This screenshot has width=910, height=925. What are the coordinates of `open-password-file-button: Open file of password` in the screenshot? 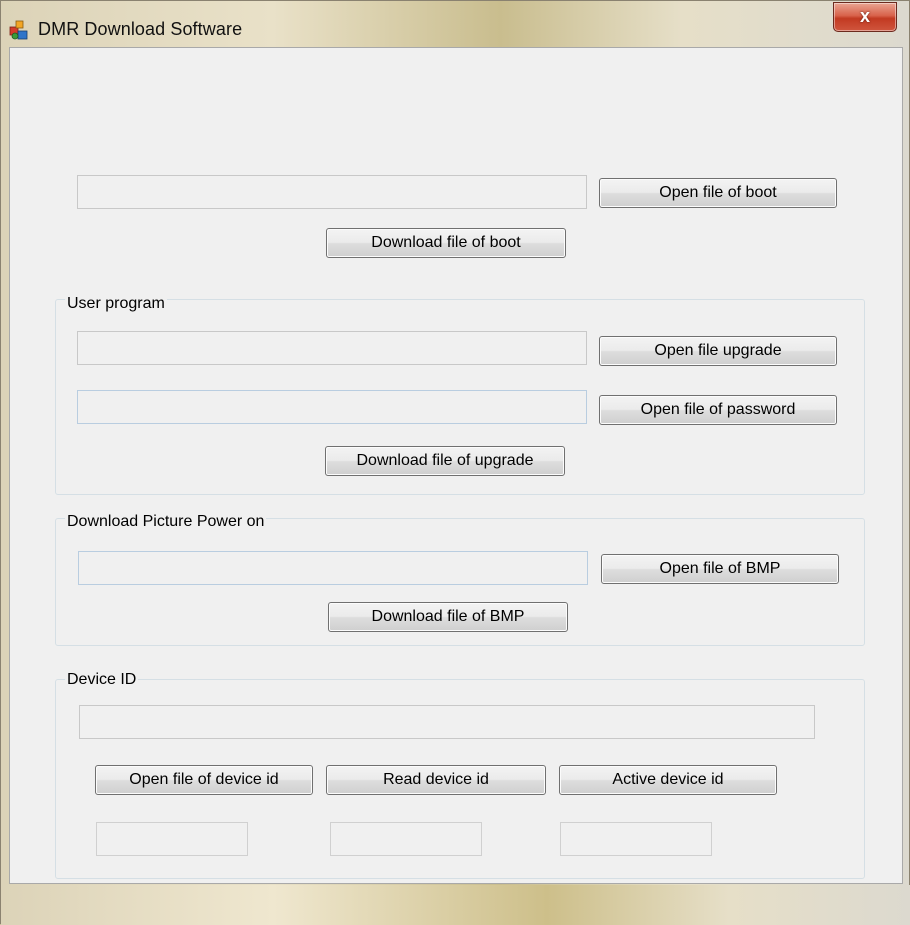 It's located at (718, 410).